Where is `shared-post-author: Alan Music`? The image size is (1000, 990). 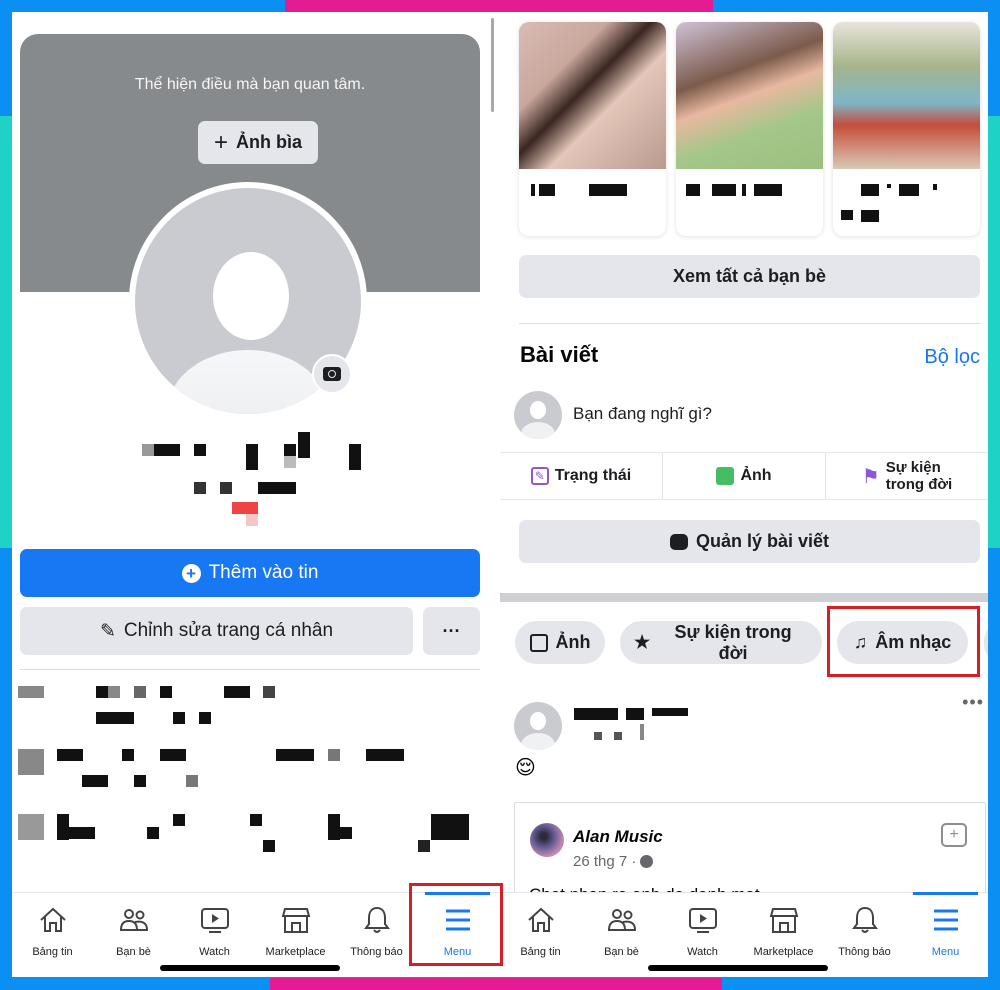
shared-post-author: Alan Music is located at coordinates (618, 837).